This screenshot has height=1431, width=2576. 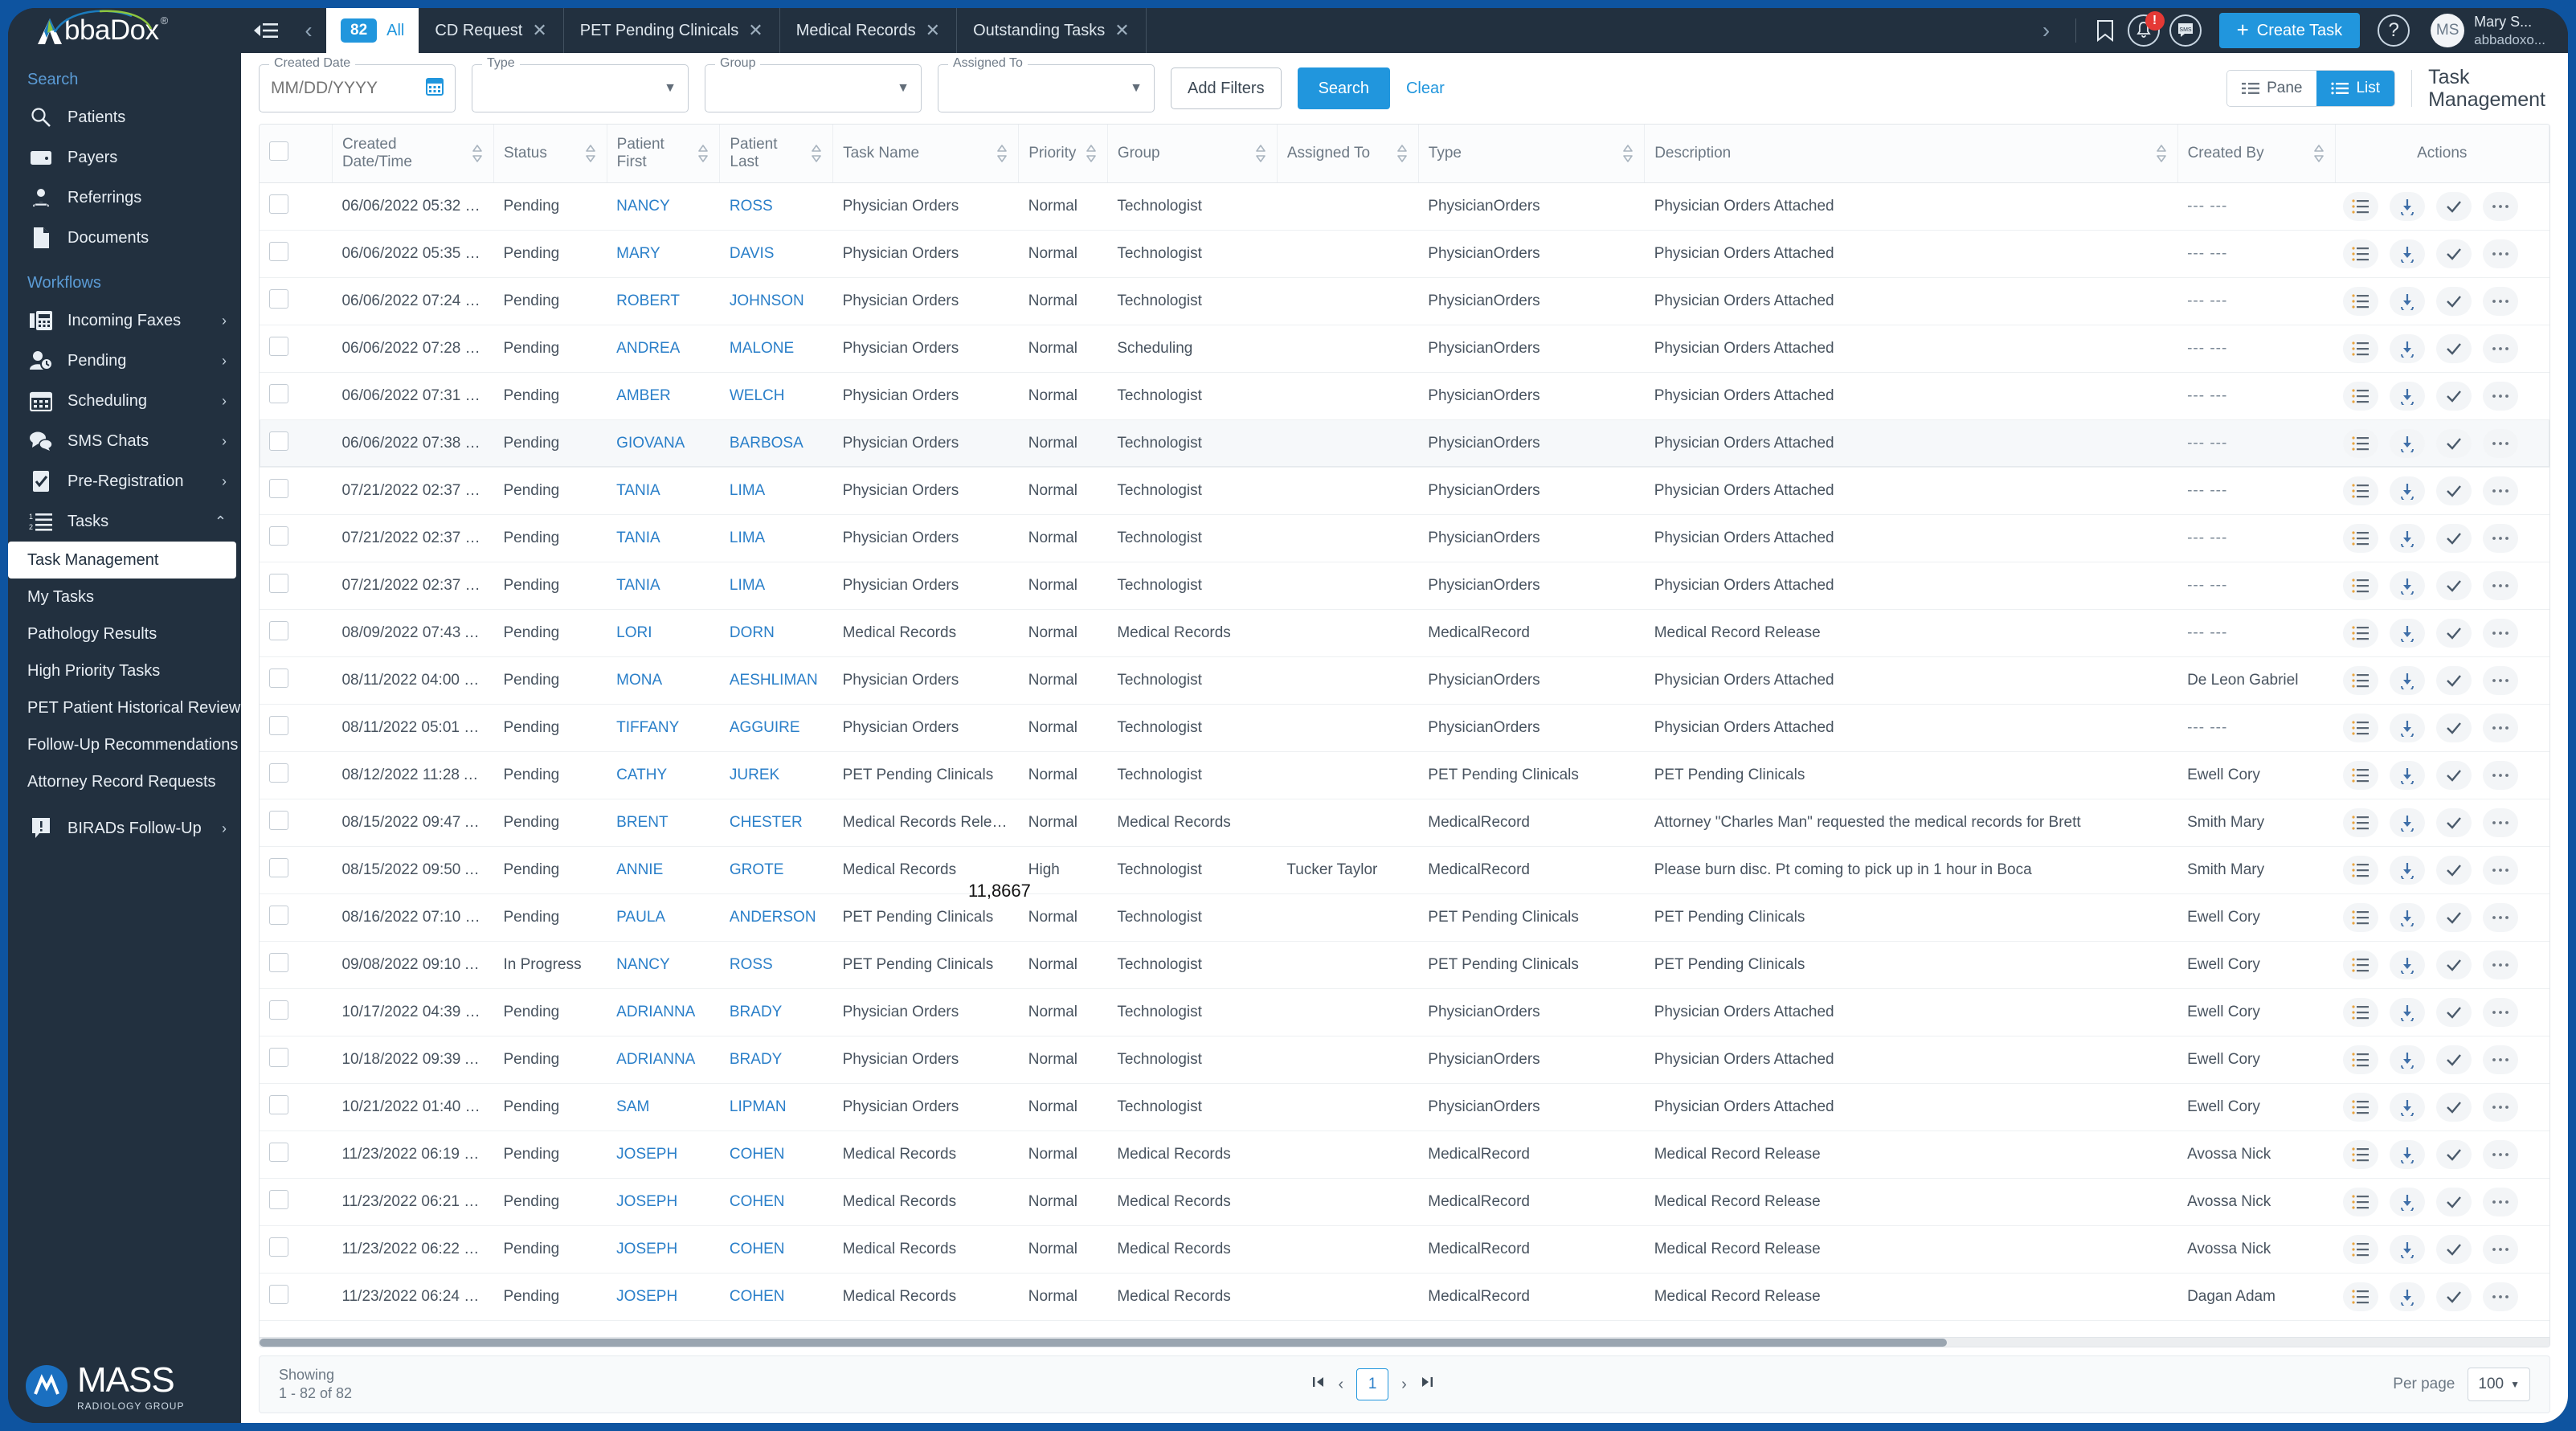 What do you see at coordinates (435, 88) in the screenshot?
I see `calendar-icon` at bounding box center [435, 88].